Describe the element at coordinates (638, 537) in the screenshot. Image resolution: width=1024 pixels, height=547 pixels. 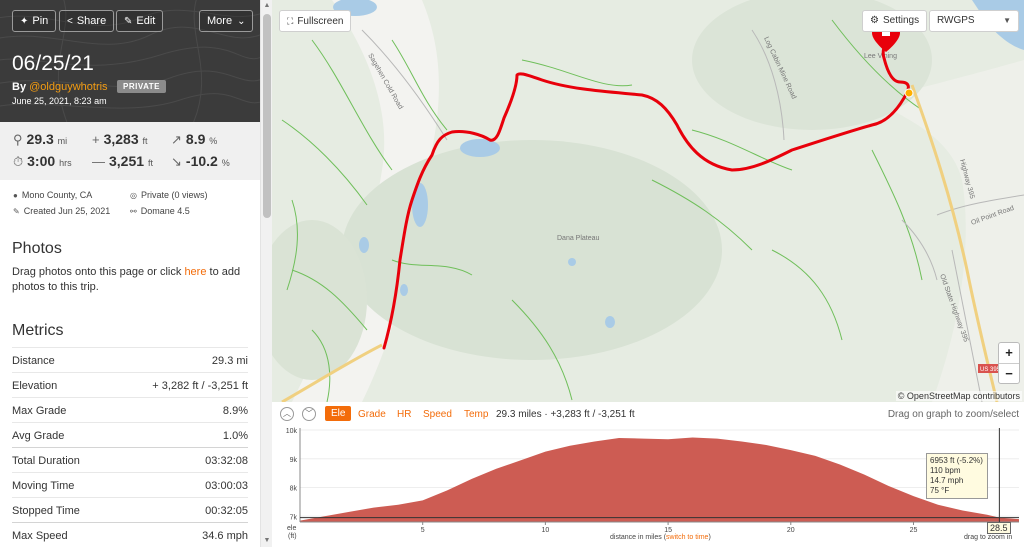
I see `x-axis-label-text: distance in miles (` at that location.